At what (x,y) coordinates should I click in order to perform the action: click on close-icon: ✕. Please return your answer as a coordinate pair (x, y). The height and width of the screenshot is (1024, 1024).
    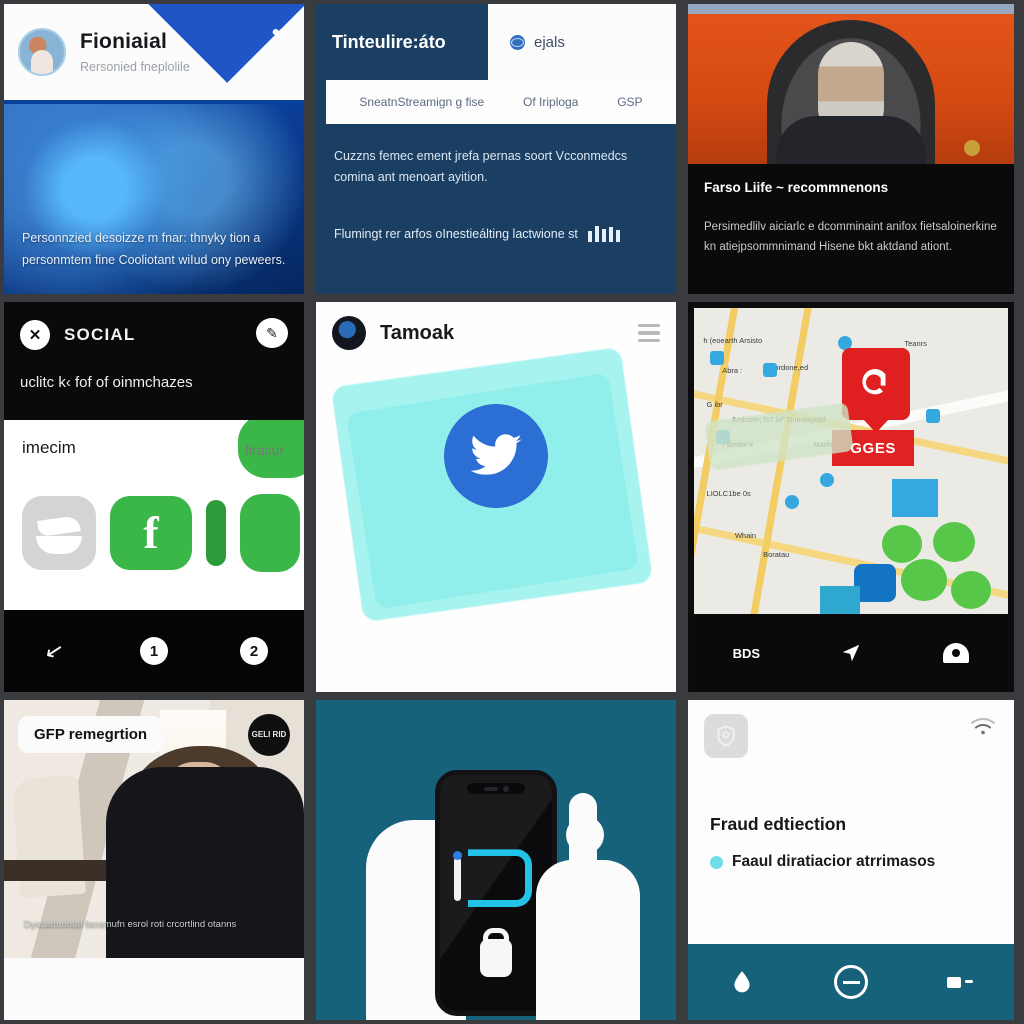
    Looking at the image, I should click on (35, 335).